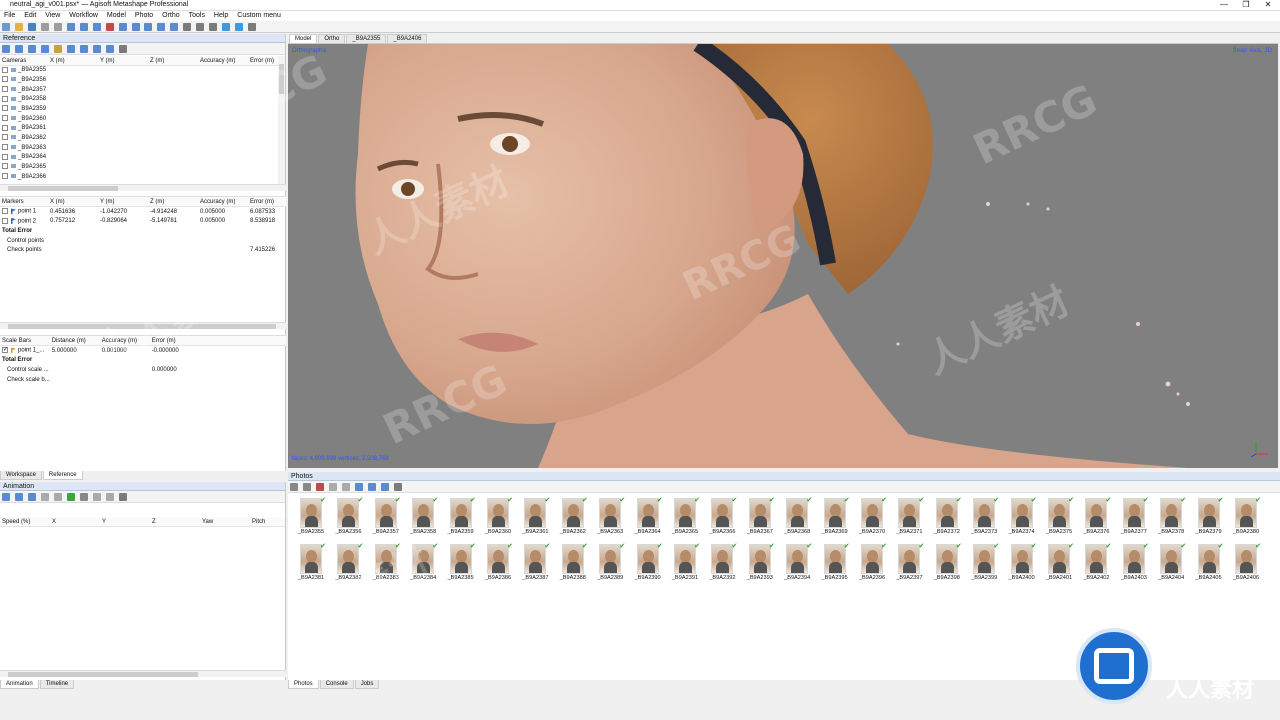 Image resolution: width=1280 pixels, height=720 pixels. Describe the element at coordinates (294, 487) in the screenshot. I see `rotate-left-icon` at that location.